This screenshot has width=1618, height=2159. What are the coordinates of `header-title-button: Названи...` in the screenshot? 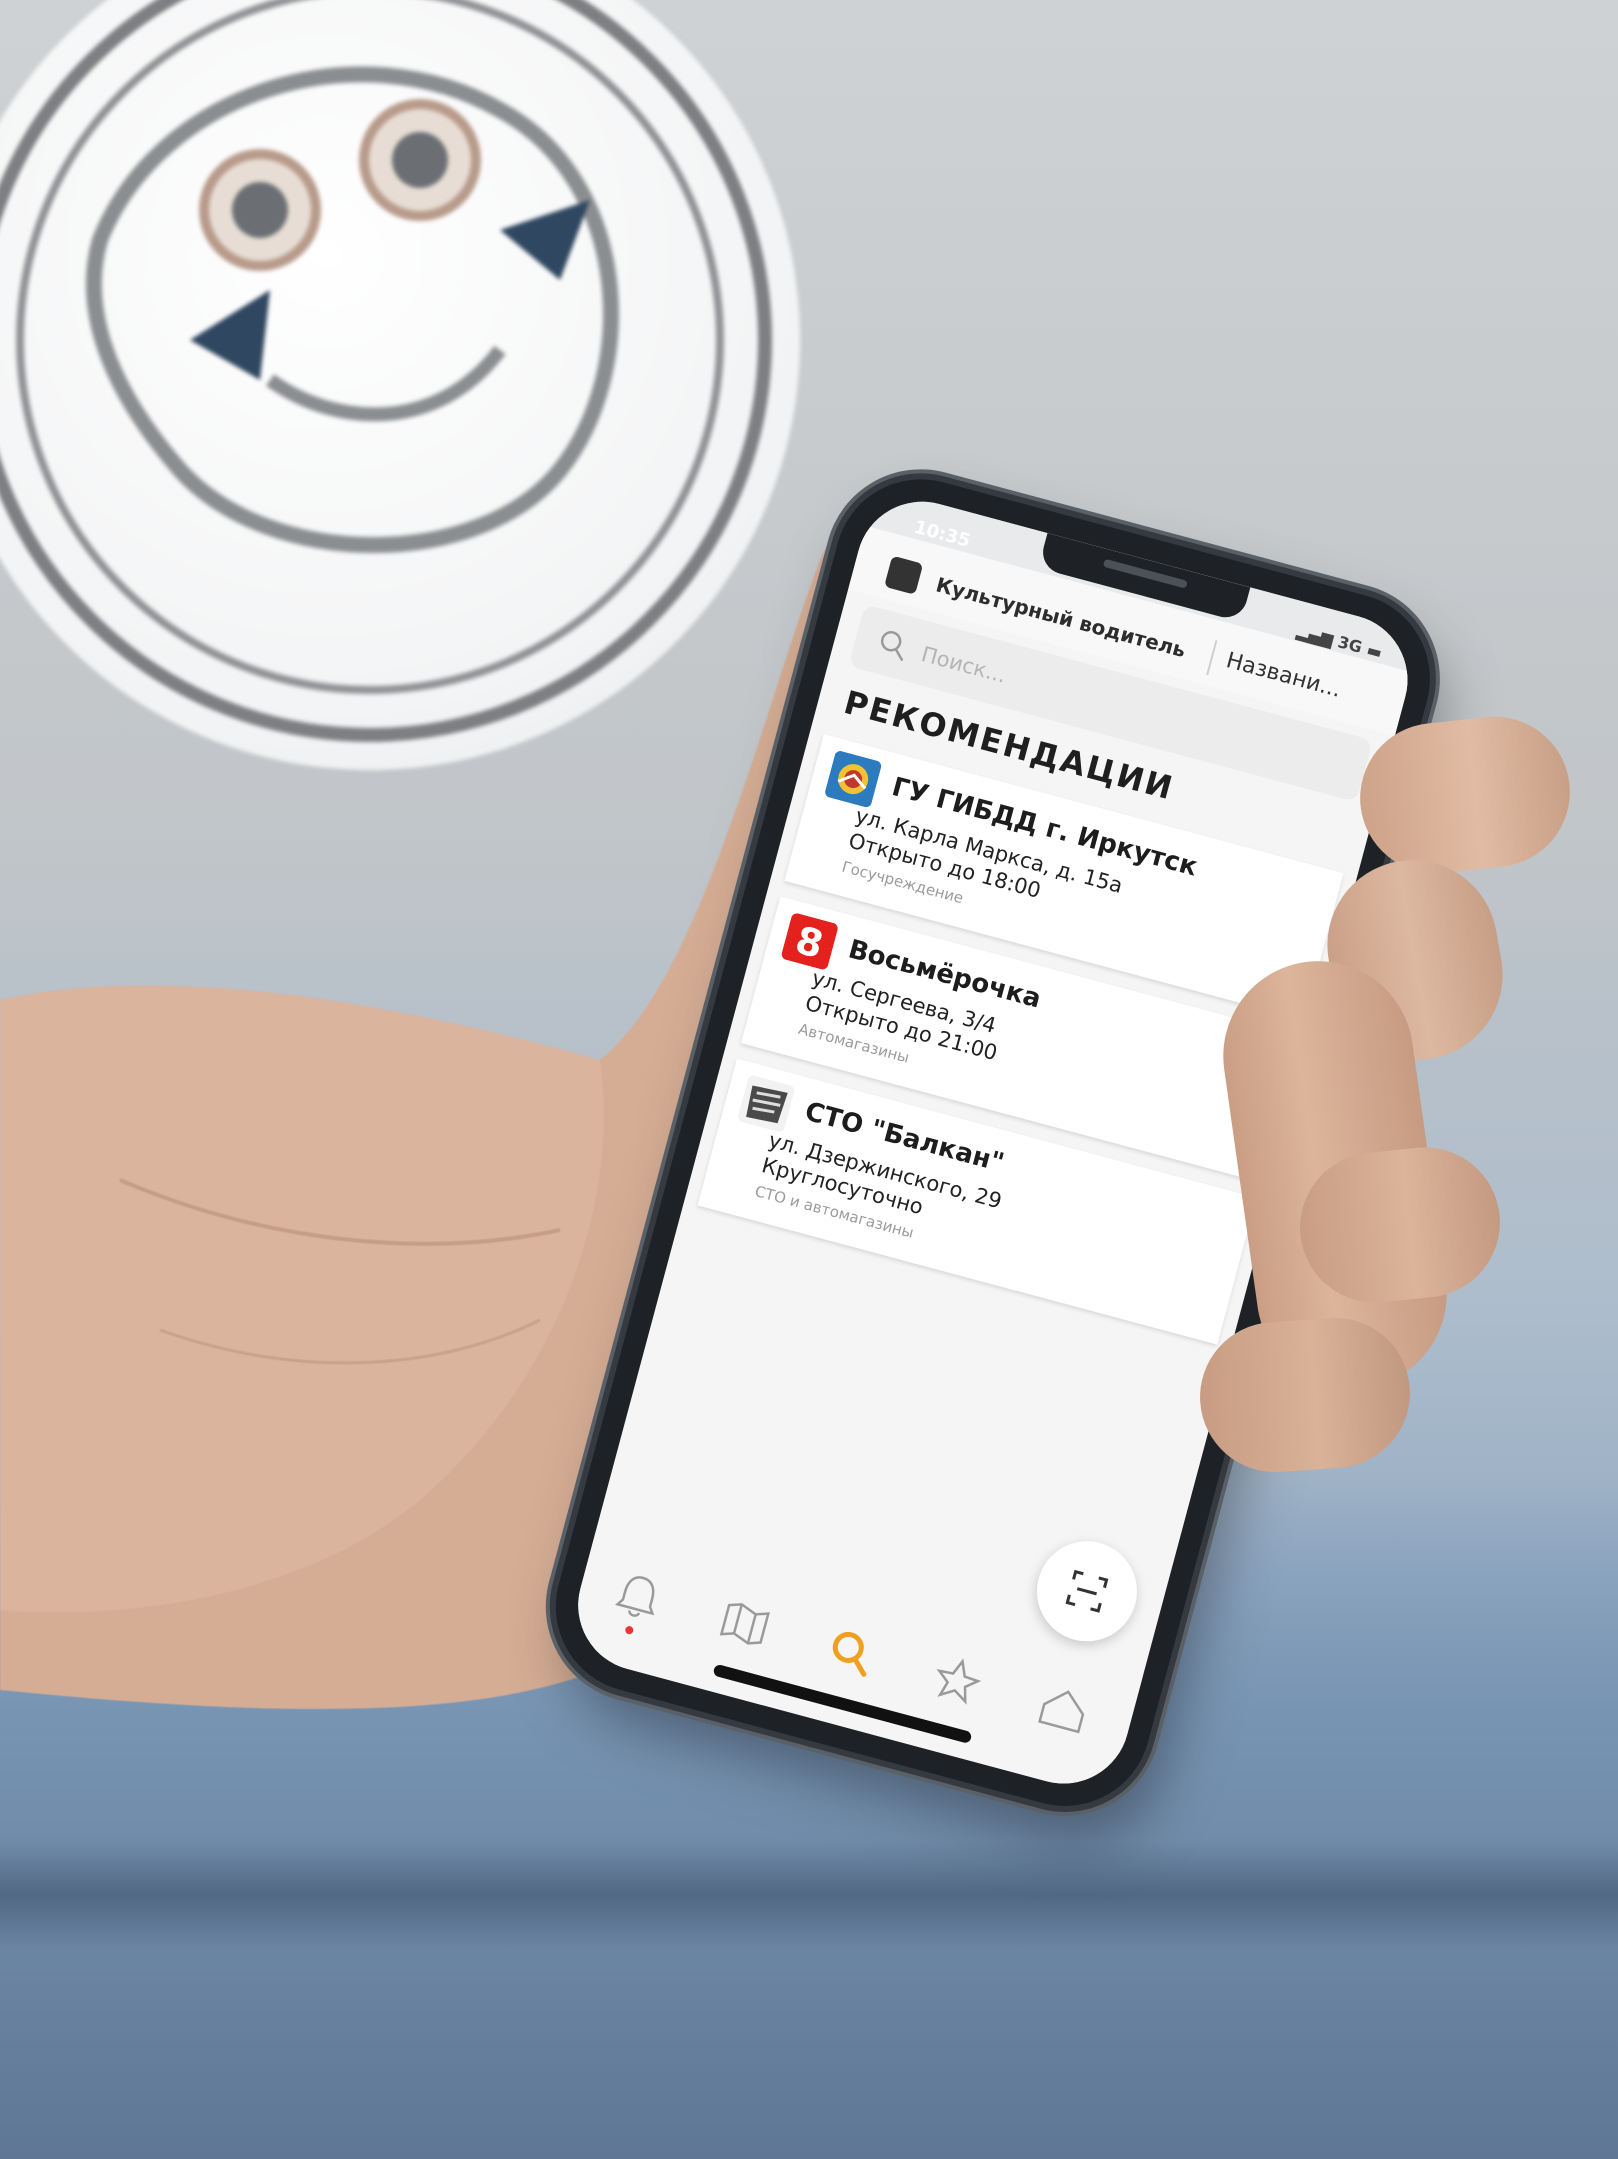 It's located at (1283, 675).